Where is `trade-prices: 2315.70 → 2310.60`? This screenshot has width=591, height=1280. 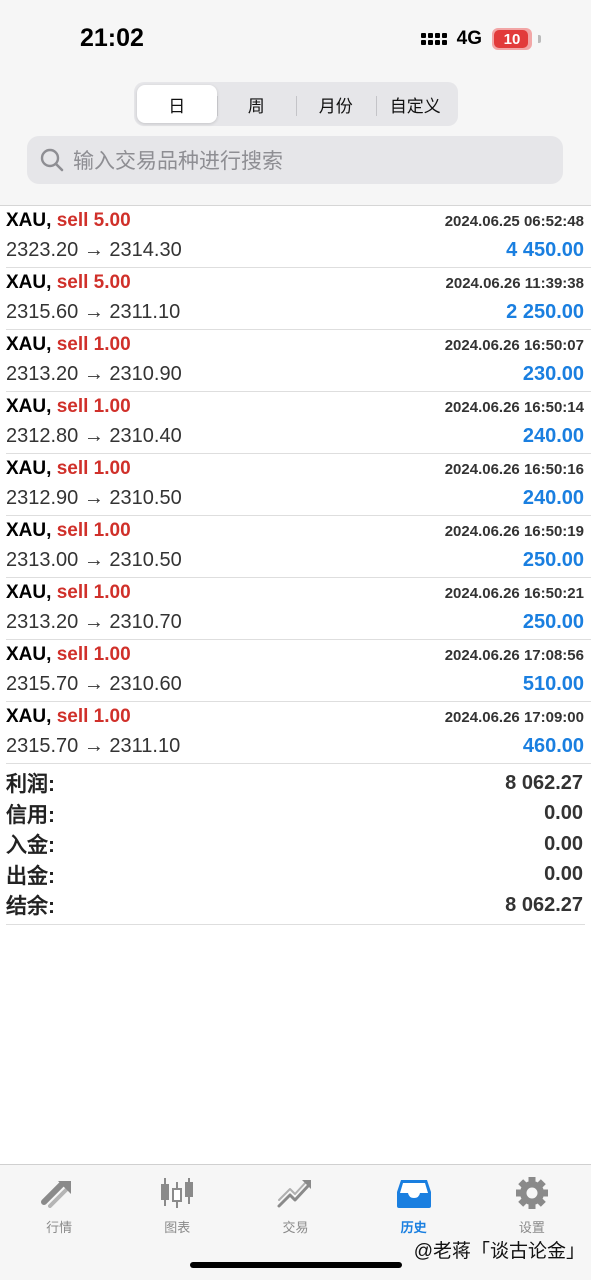
trade-prices: 2315.70 → 2310.60 is located at coordinates (94, 684).